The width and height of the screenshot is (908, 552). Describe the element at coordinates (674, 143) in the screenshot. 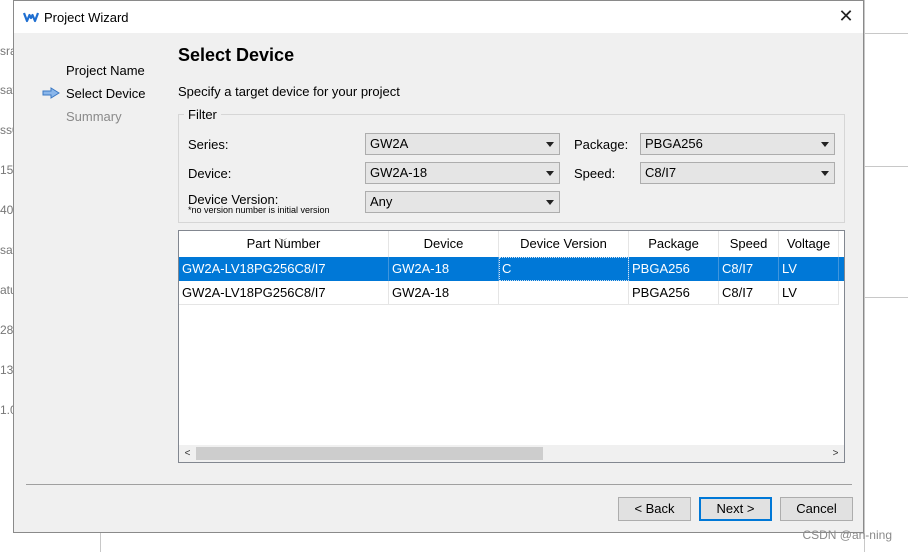

I see `package-value: PBGA256` at that location.